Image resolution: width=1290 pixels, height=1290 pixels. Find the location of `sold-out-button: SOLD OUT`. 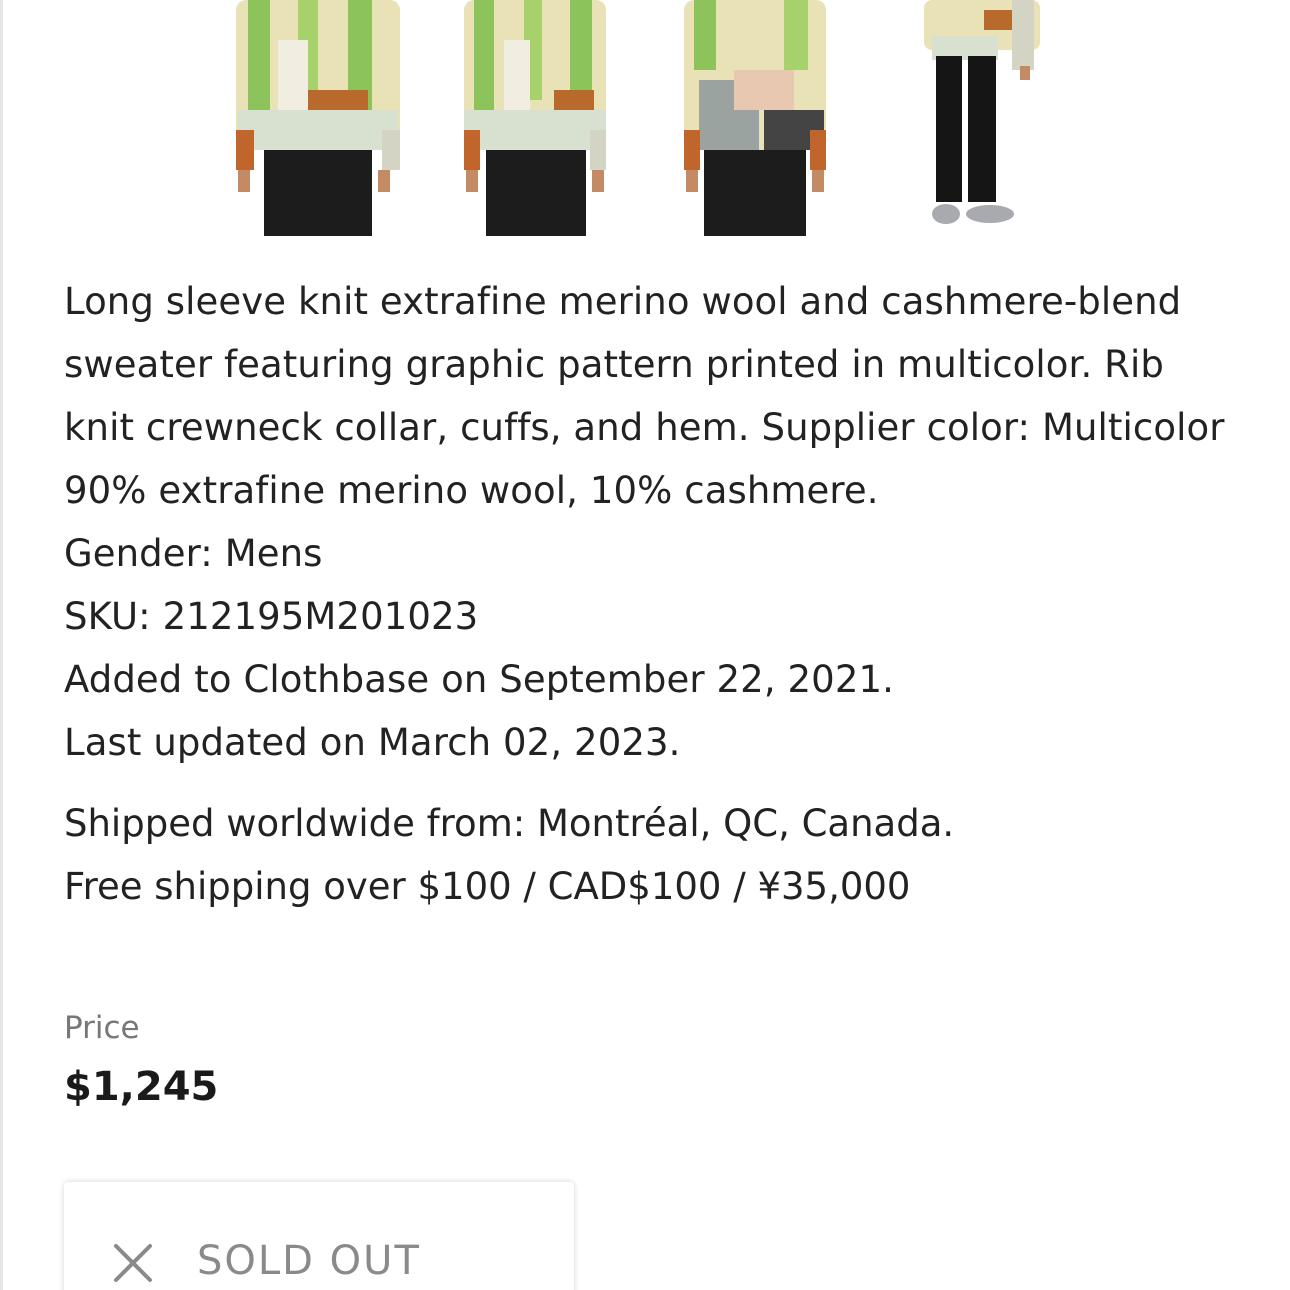

sold-out-button: SOLD OUT is located at coordinates (319, 1236).